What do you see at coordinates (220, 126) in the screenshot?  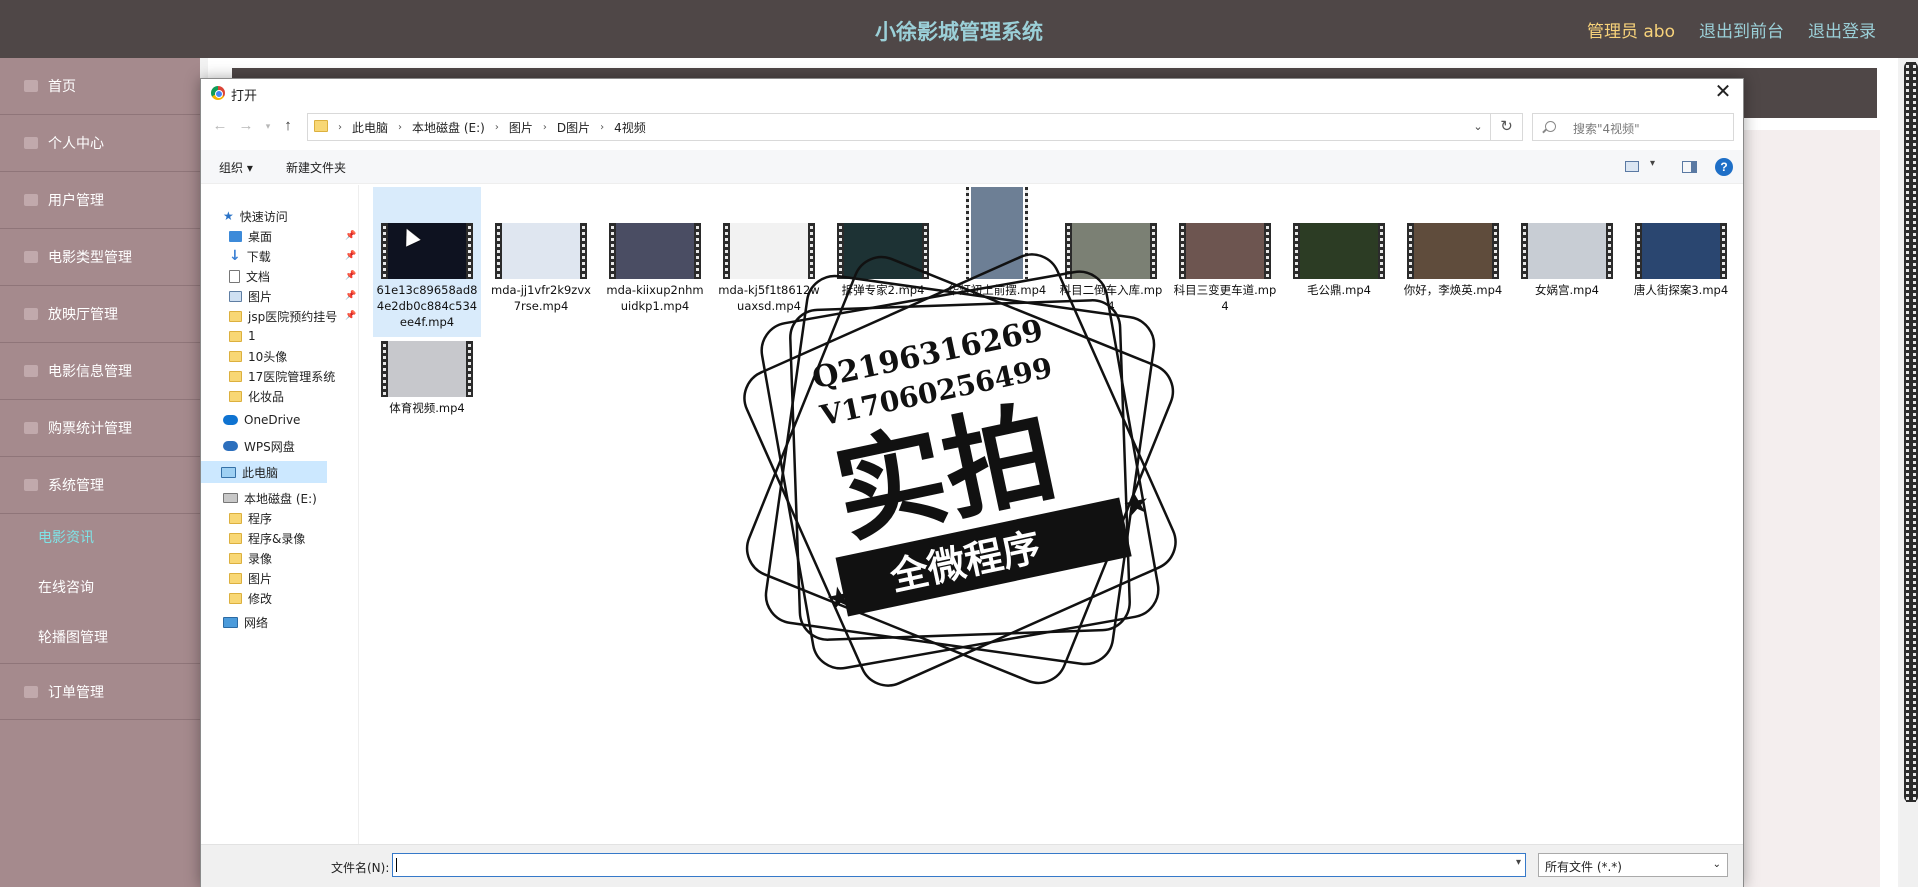 I see `back-arrow-icon: ←` at bounding box center [220, 126].